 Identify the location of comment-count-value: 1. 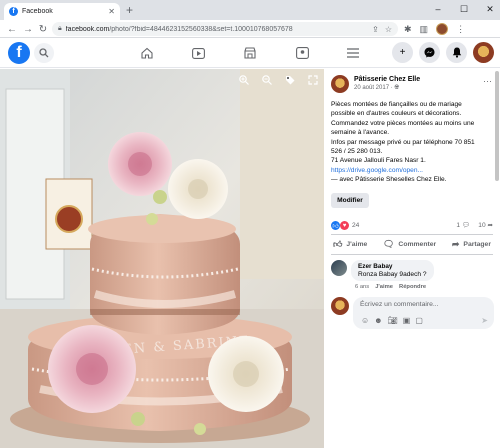
(458, 225).